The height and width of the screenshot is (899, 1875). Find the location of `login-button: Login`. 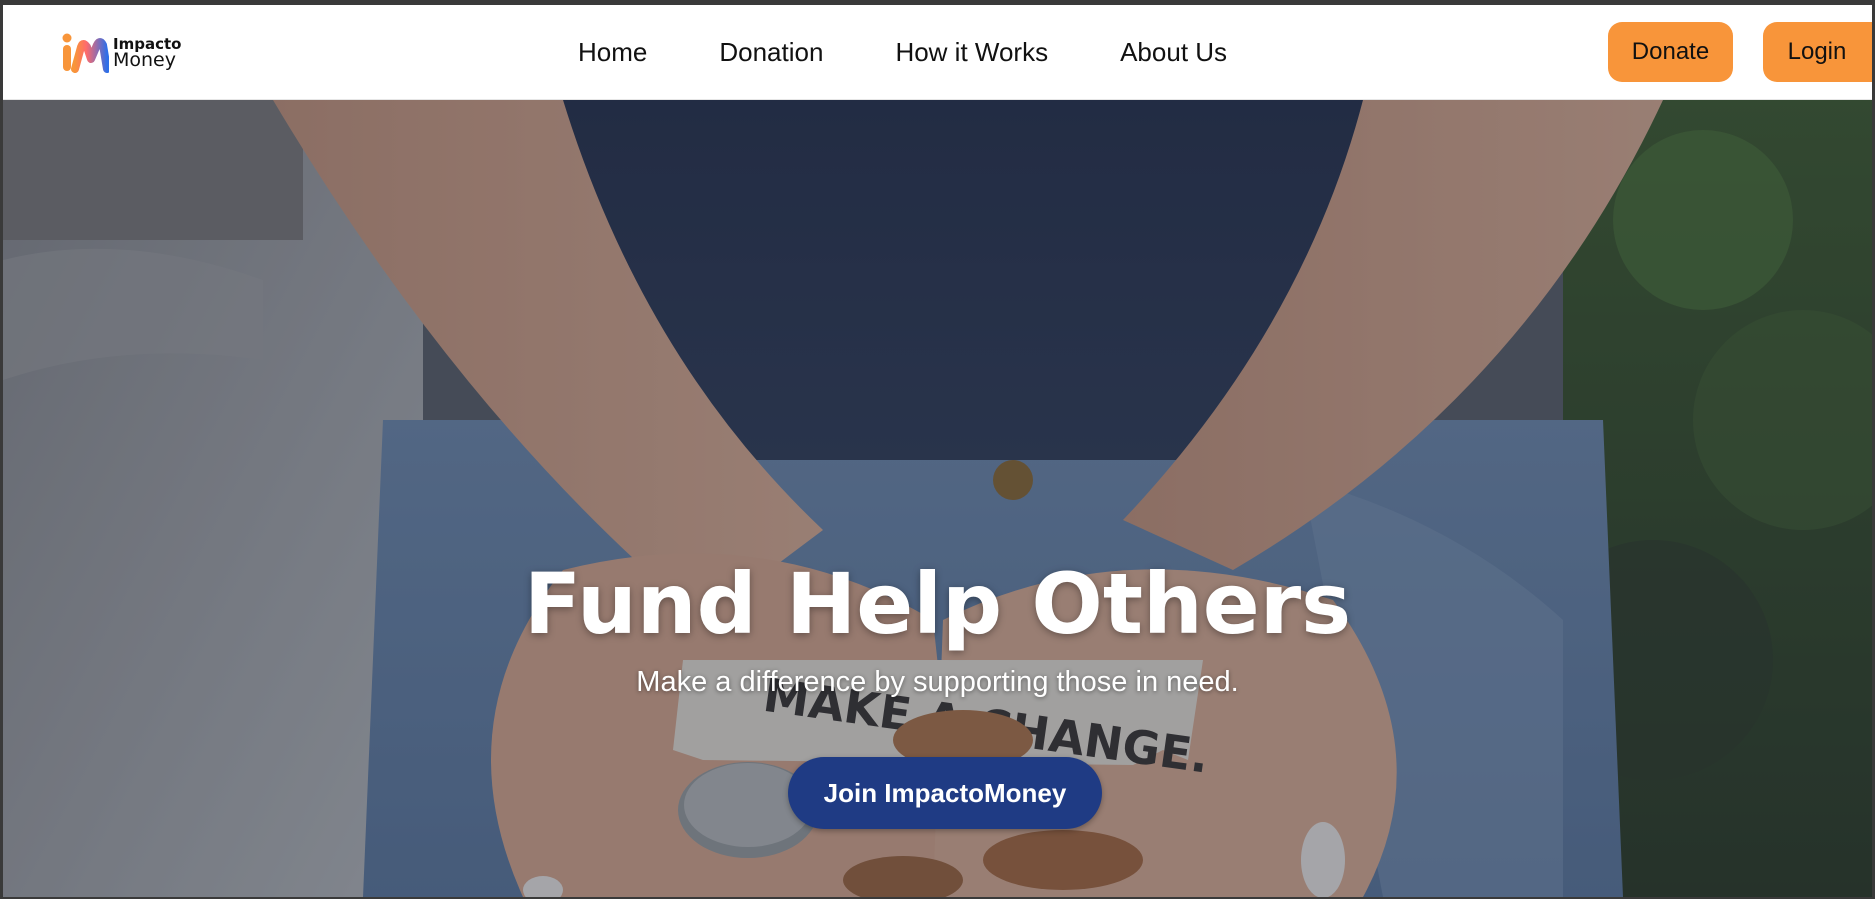

login-button: Login is located at coordinates (1817, 52).